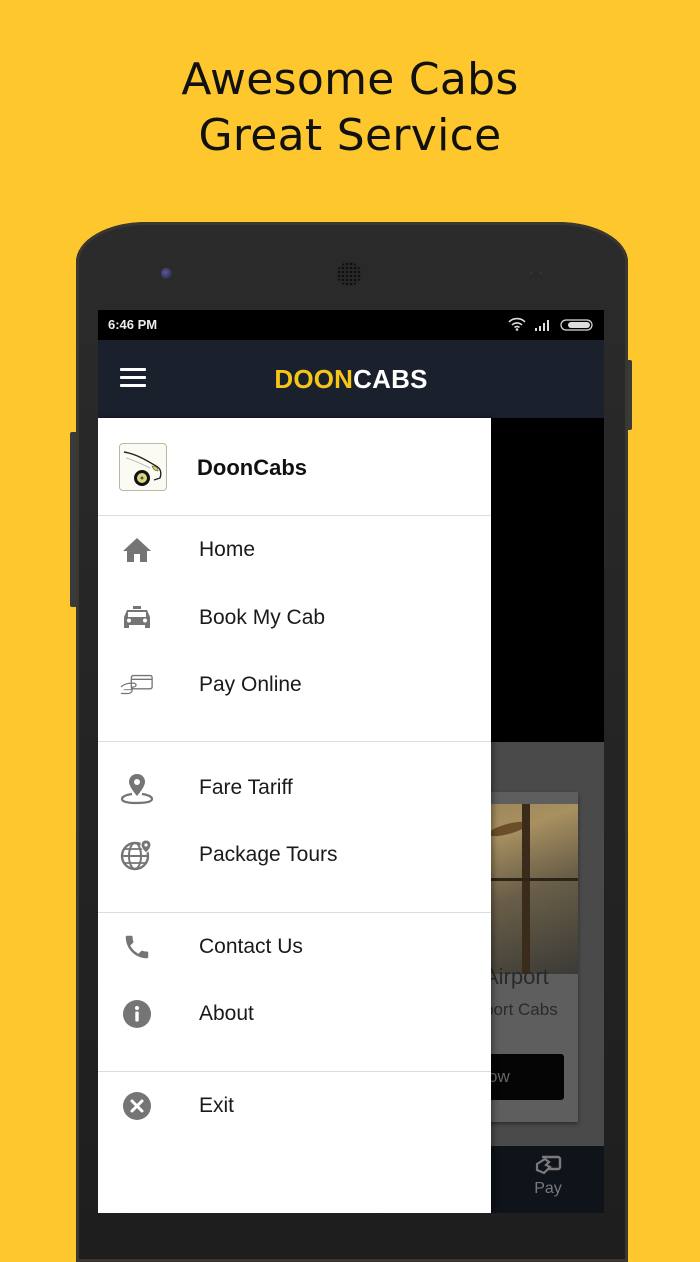 The height and width of the screenshot is (1262, 700). I want to click on menu-item-book-my-cab: Book My Cab, so click(294, 618).